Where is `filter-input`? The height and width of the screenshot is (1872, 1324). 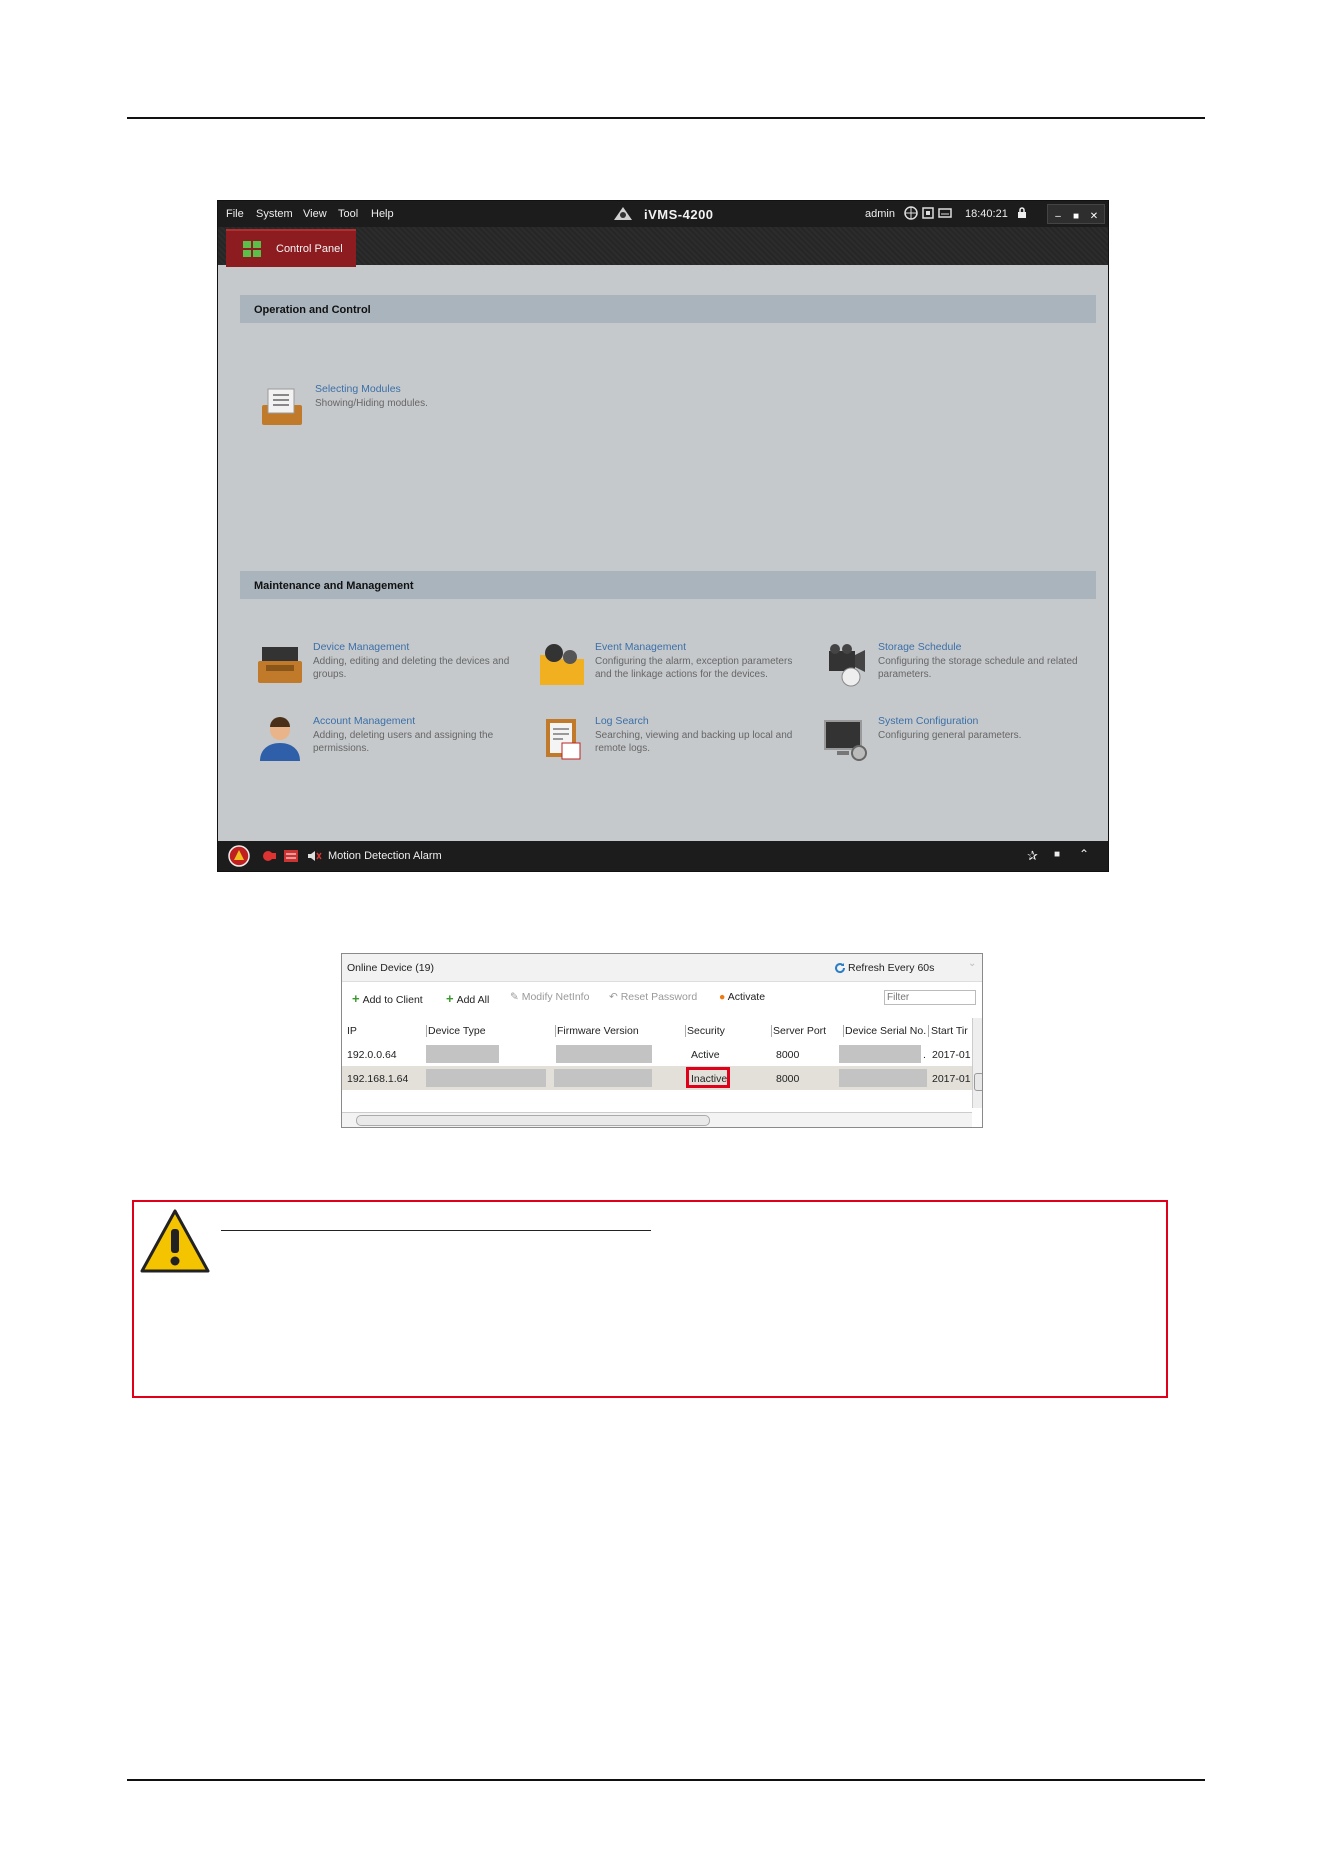
filter-input is located at coordinates (930, 997).